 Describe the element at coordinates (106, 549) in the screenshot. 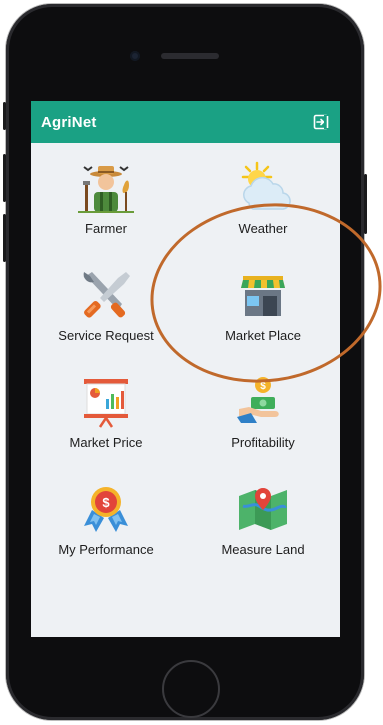

I see `menu-item-label: My Performance` at that location.